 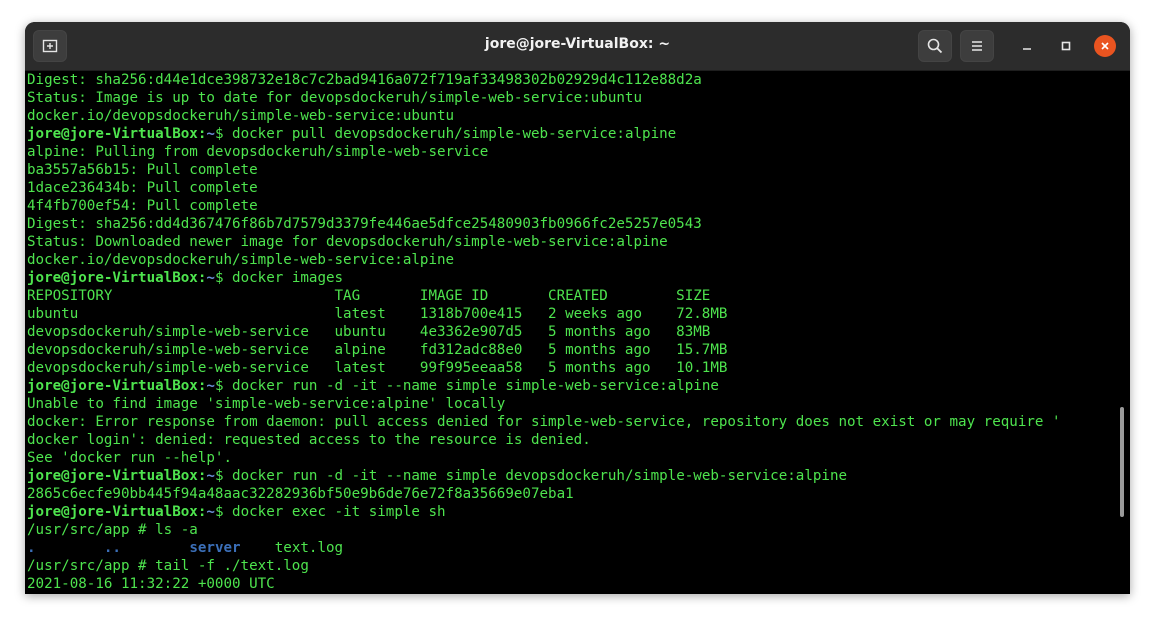 What do you see at coordinates (215, 548) in the screenshot?
I see `ls-directory-entry: server` at bounding box center [215, 548].